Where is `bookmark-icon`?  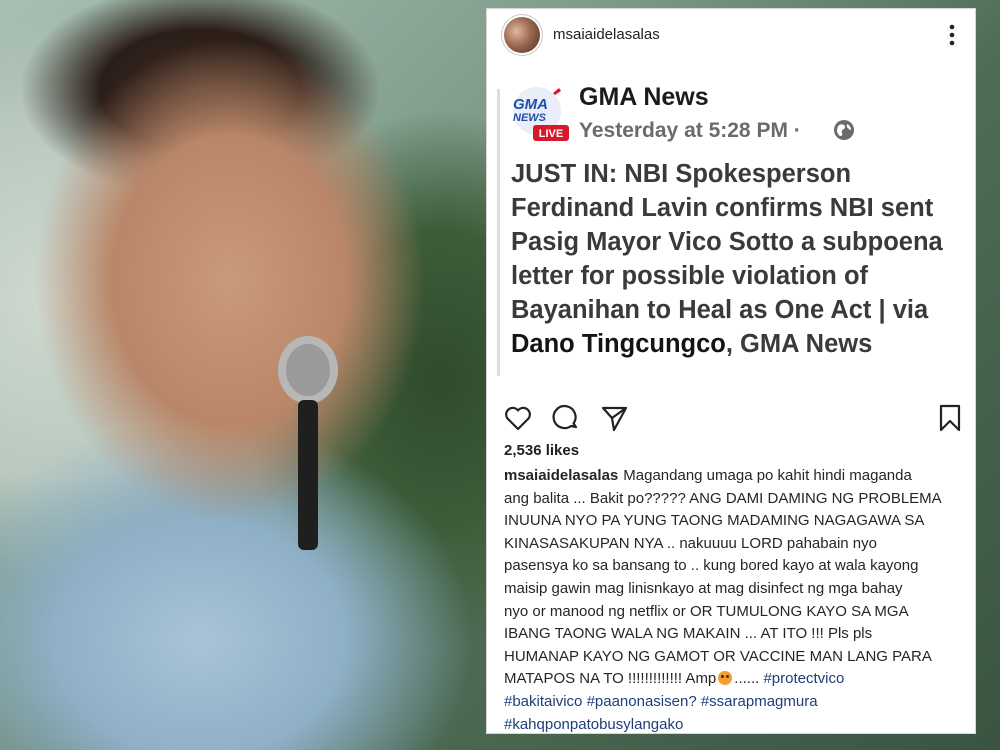
bookmark-icon is located at coordinates (950, 418).